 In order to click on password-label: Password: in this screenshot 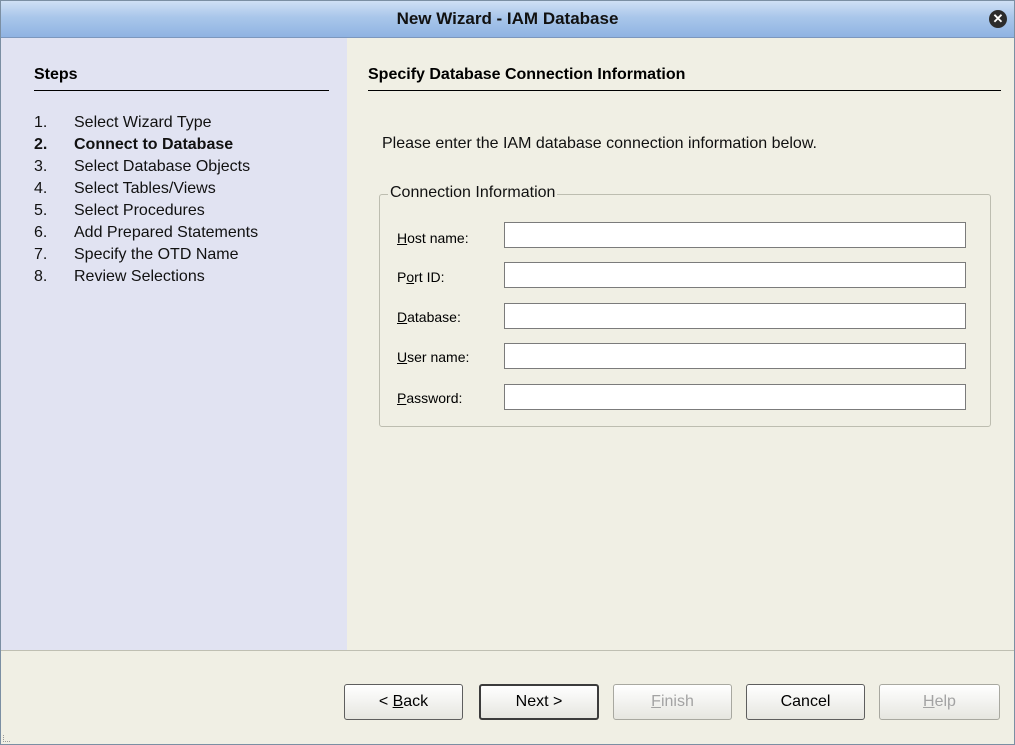, I will do `click(430, 398)`.